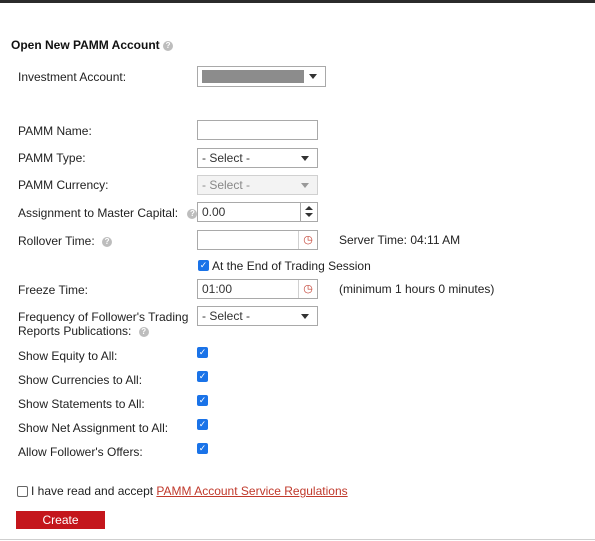 Image resolution: width=595 pixels, height=541 pixels. Describe the element at coordinates (68, 356) in the screenshot. I see `show-equity-label: Show Equity to All:` at that location.